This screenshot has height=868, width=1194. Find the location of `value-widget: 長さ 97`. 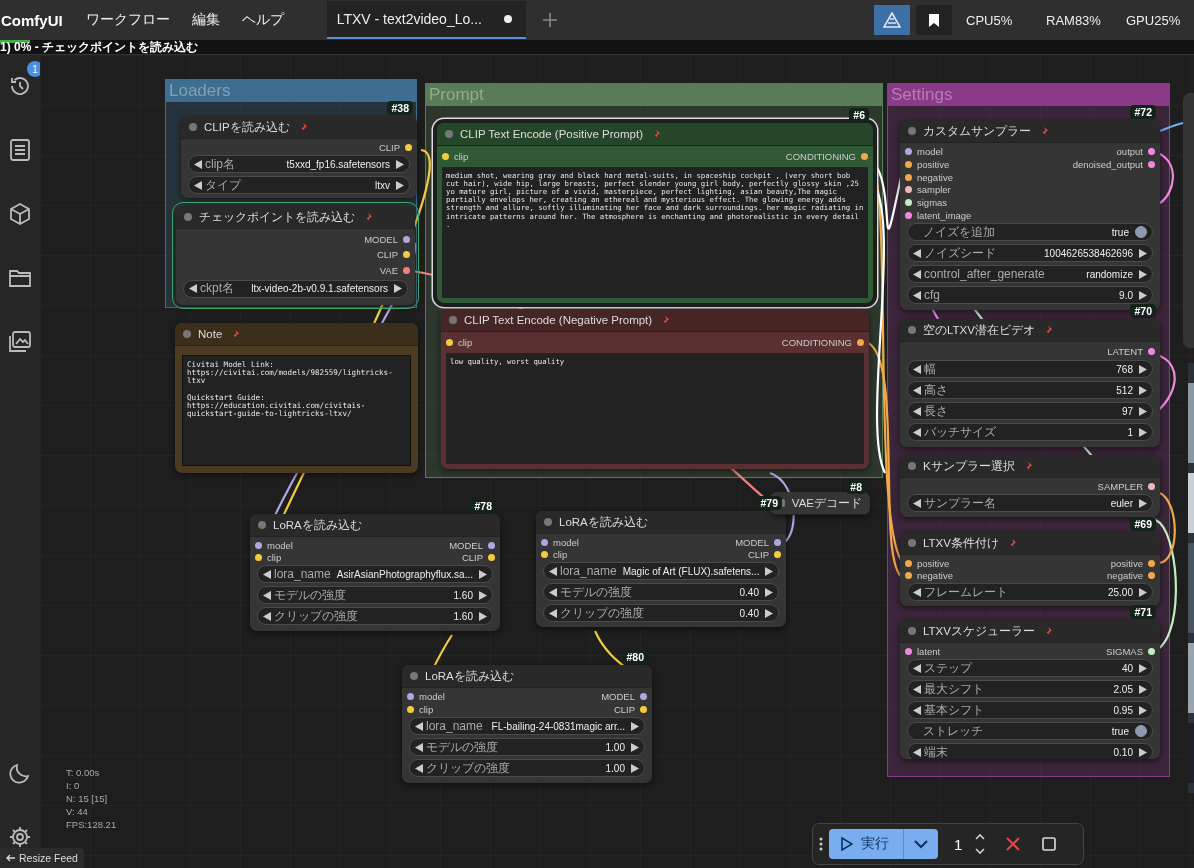

value-widget: 長さ 97 is located at coordinates (1030, 411).